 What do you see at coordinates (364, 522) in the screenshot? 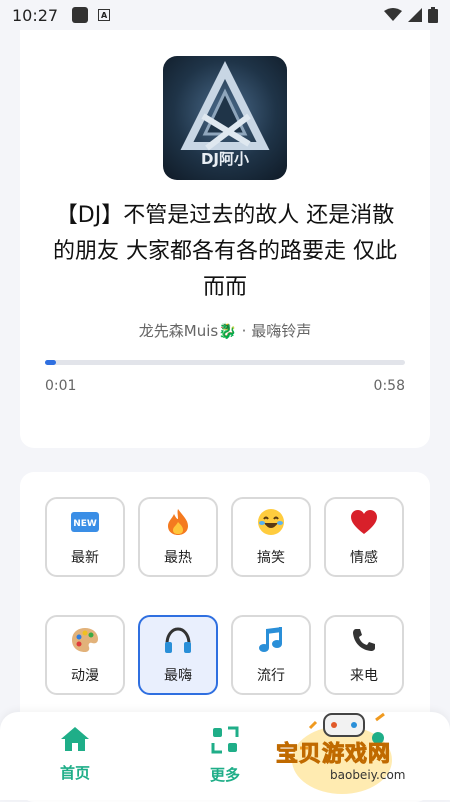
I see `heart-icon` at bounding box center [364, 522].